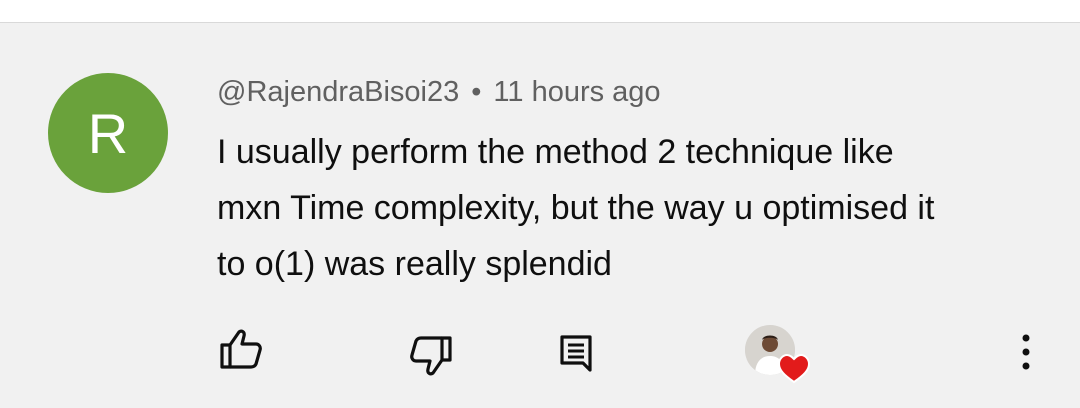 This screenshot has width=1080, height=408. I want to click on thumb-up-icon, so click(241, 349).